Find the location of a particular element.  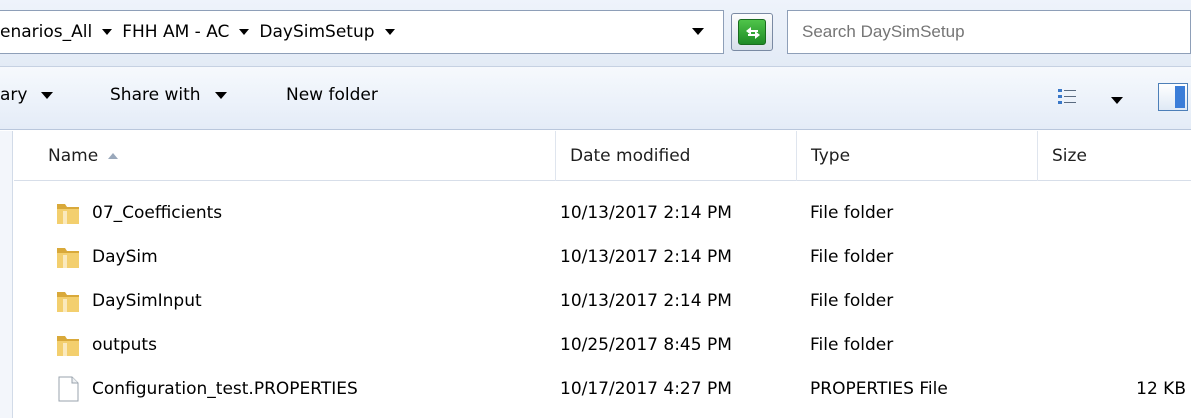

search-input is located at coordinates (989, 32).